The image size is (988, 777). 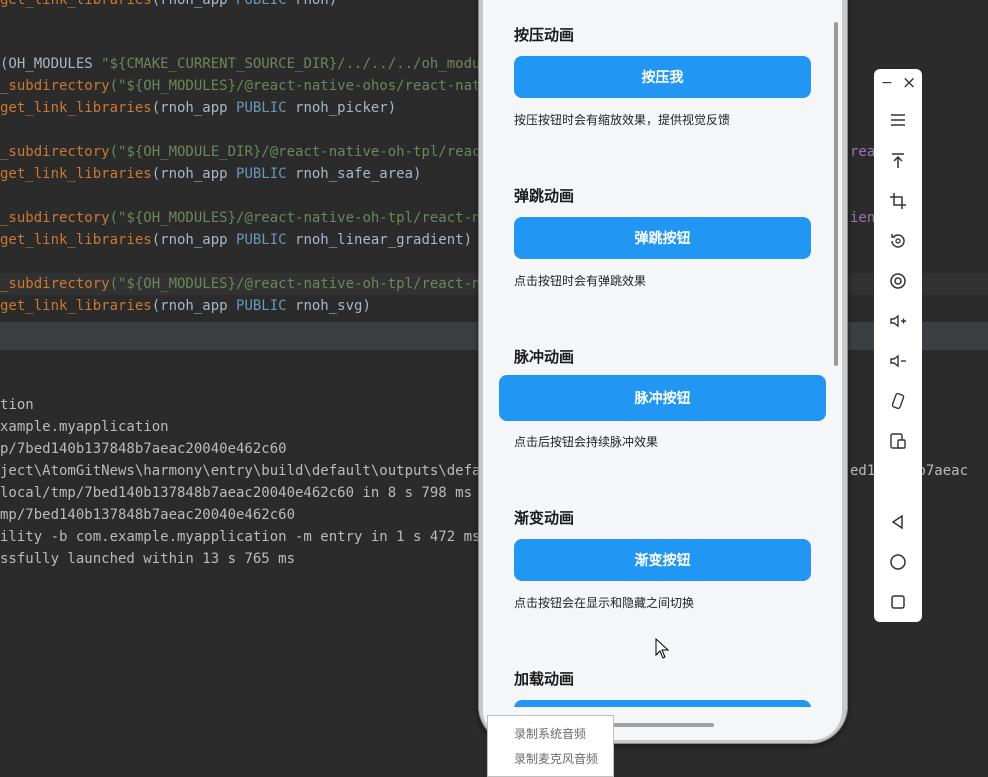 What do you see at coordinates (143, 449) in the screenshot?
I see `console-line: p/7bed140b137848b7aeac20040e462c60` at bounding box center [143, 449].